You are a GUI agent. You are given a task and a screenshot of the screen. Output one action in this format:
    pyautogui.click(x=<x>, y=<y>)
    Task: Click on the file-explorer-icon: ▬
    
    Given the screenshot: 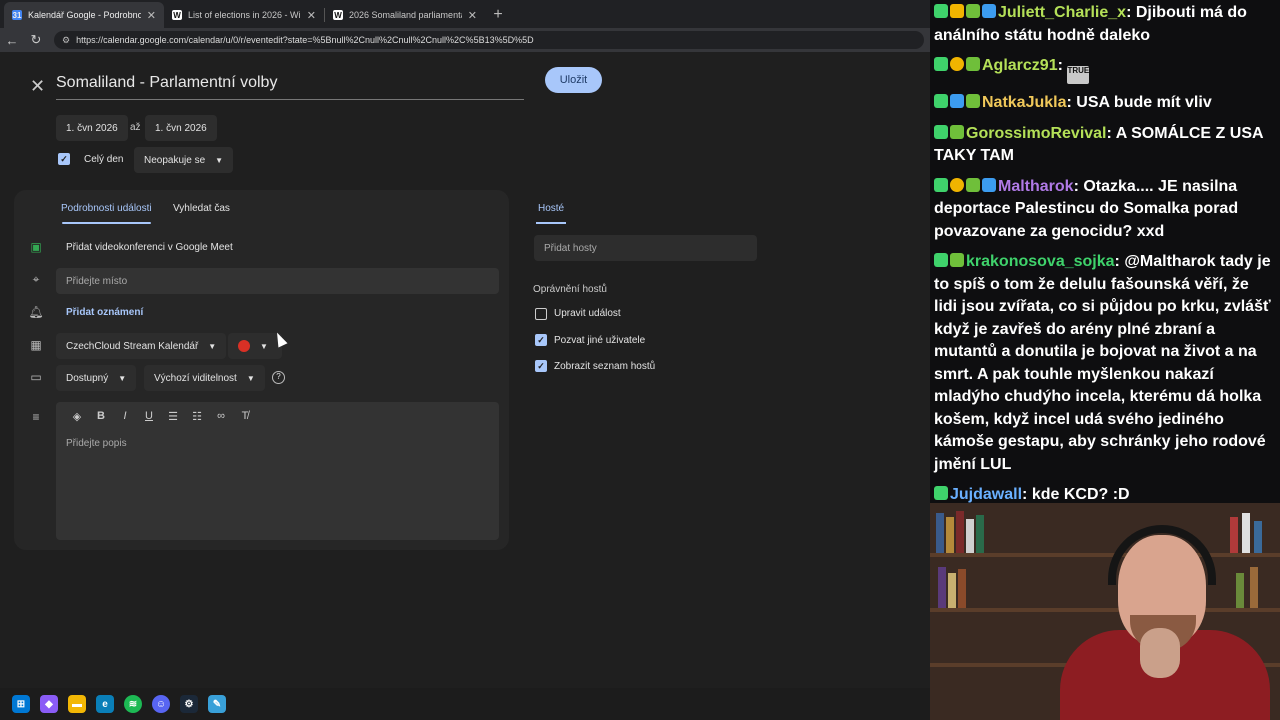 What is the action you would take?
    pyautogui.click(x=77, y=704)
    